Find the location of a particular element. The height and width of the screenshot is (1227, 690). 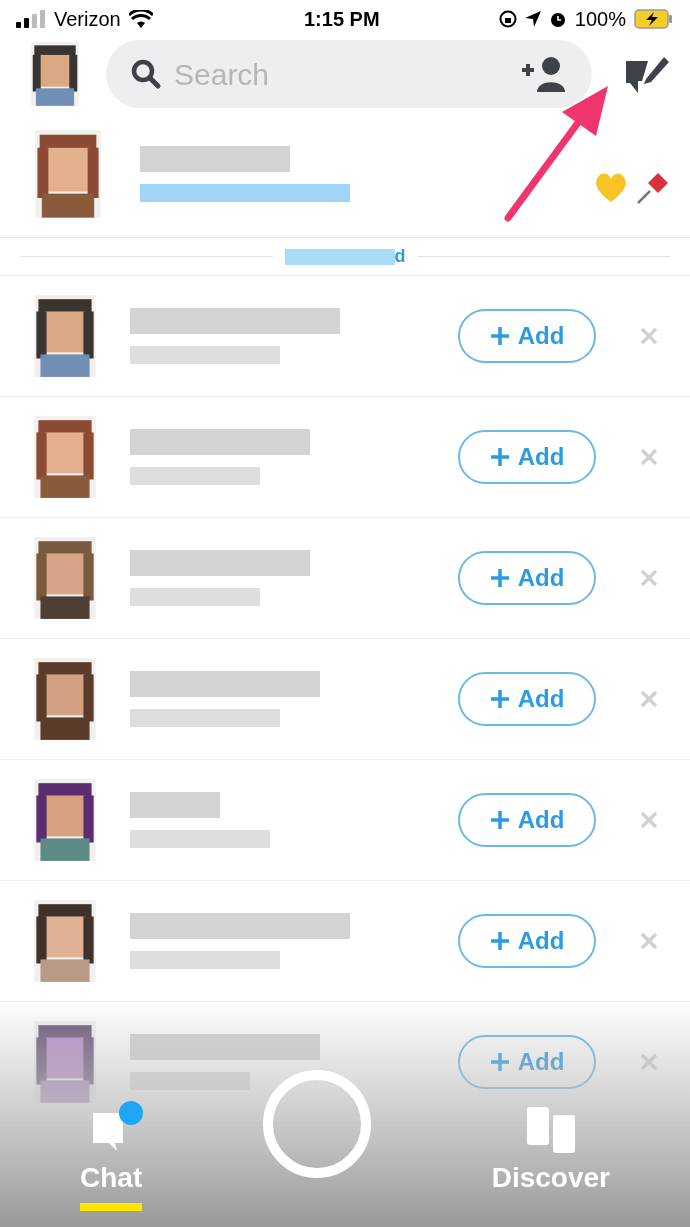

carrier-label: Verizon is located at coordinates (87, 19).